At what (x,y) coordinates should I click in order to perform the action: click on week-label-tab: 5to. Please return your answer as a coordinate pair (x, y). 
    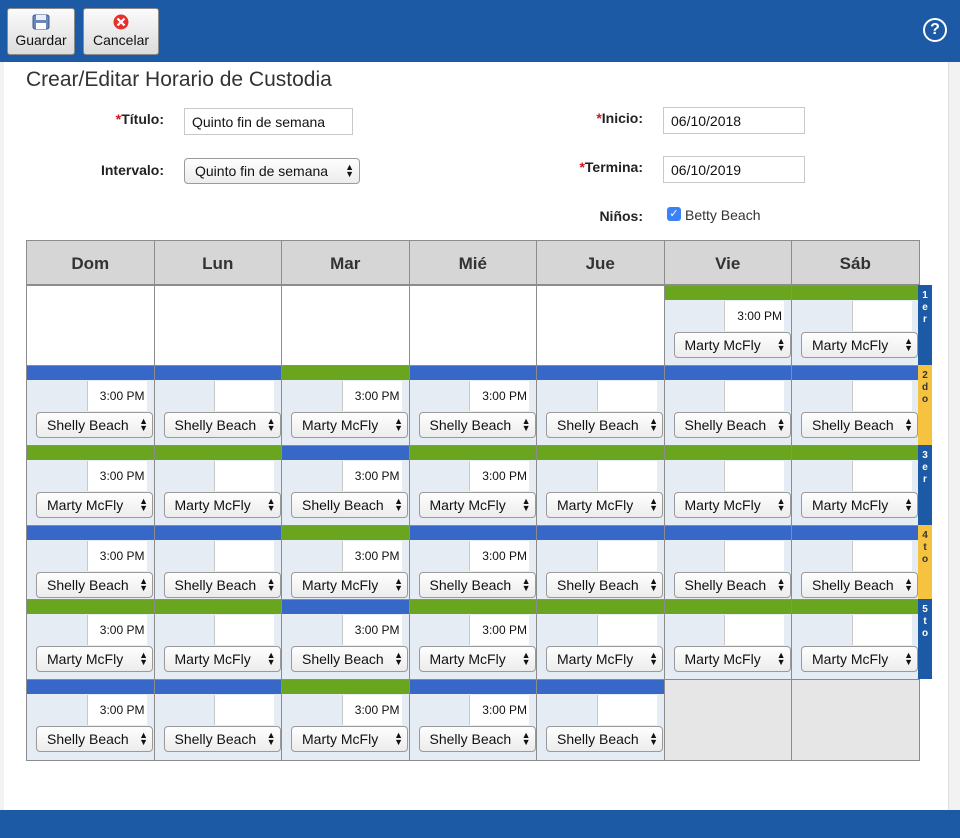
    Looking at the image, I should click on (925, 639).